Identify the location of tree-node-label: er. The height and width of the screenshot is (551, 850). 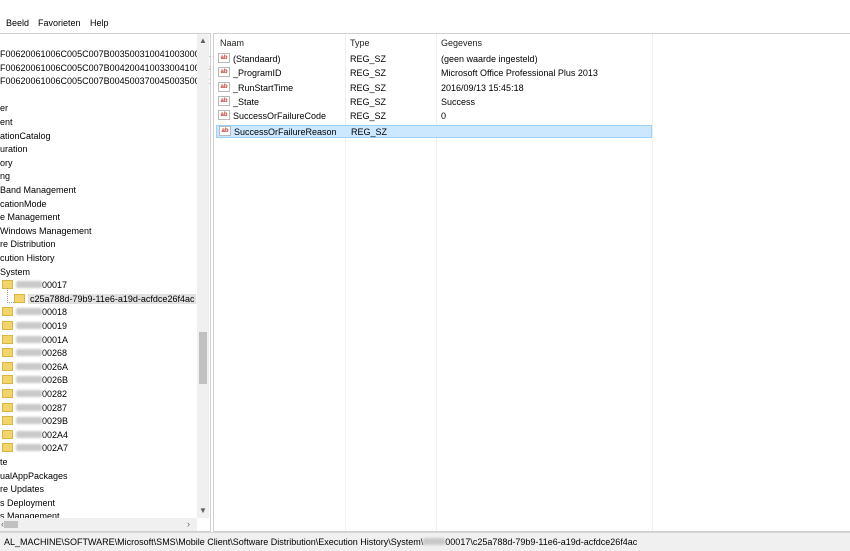
(4, 108).